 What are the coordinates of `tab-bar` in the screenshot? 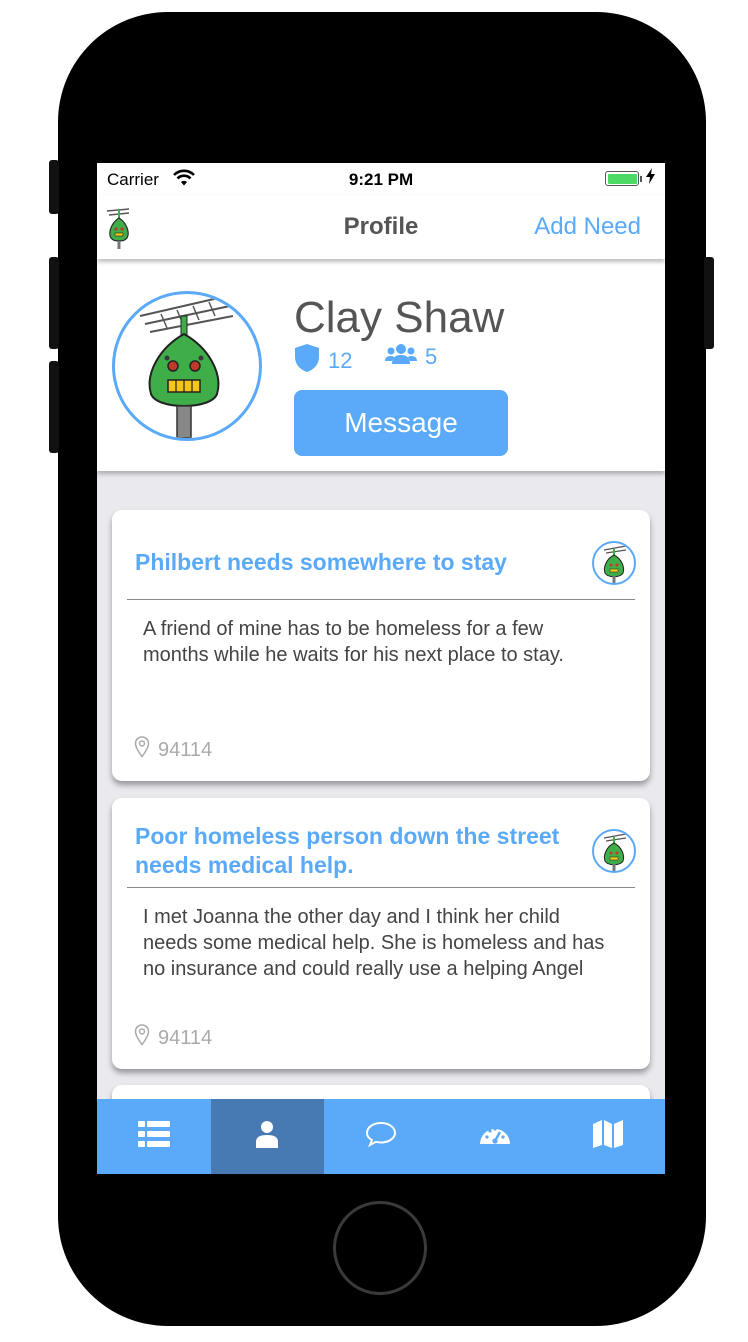 It's located at (381, 1136).